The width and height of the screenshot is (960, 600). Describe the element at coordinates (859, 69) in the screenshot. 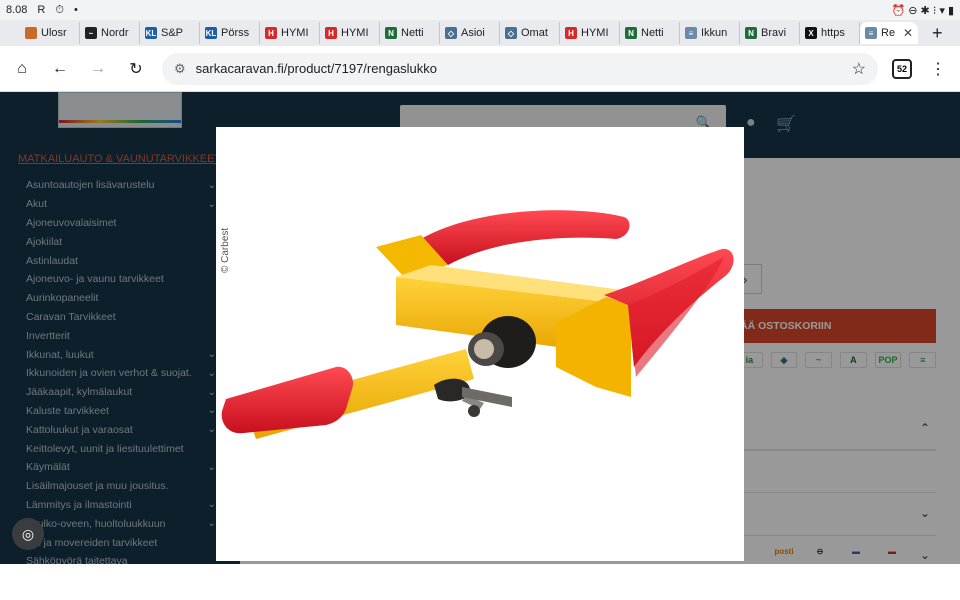

I see `bookmark-star-icon: ☆` at that location.